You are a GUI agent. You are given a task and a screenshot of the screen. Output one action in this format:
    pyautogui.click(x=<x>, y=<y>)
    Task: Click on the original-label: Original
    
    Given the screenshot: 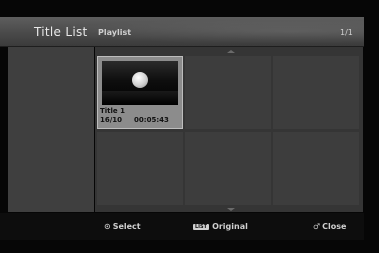 What is the action you would take?
    pyautogui.click(x=230, y=226)
    